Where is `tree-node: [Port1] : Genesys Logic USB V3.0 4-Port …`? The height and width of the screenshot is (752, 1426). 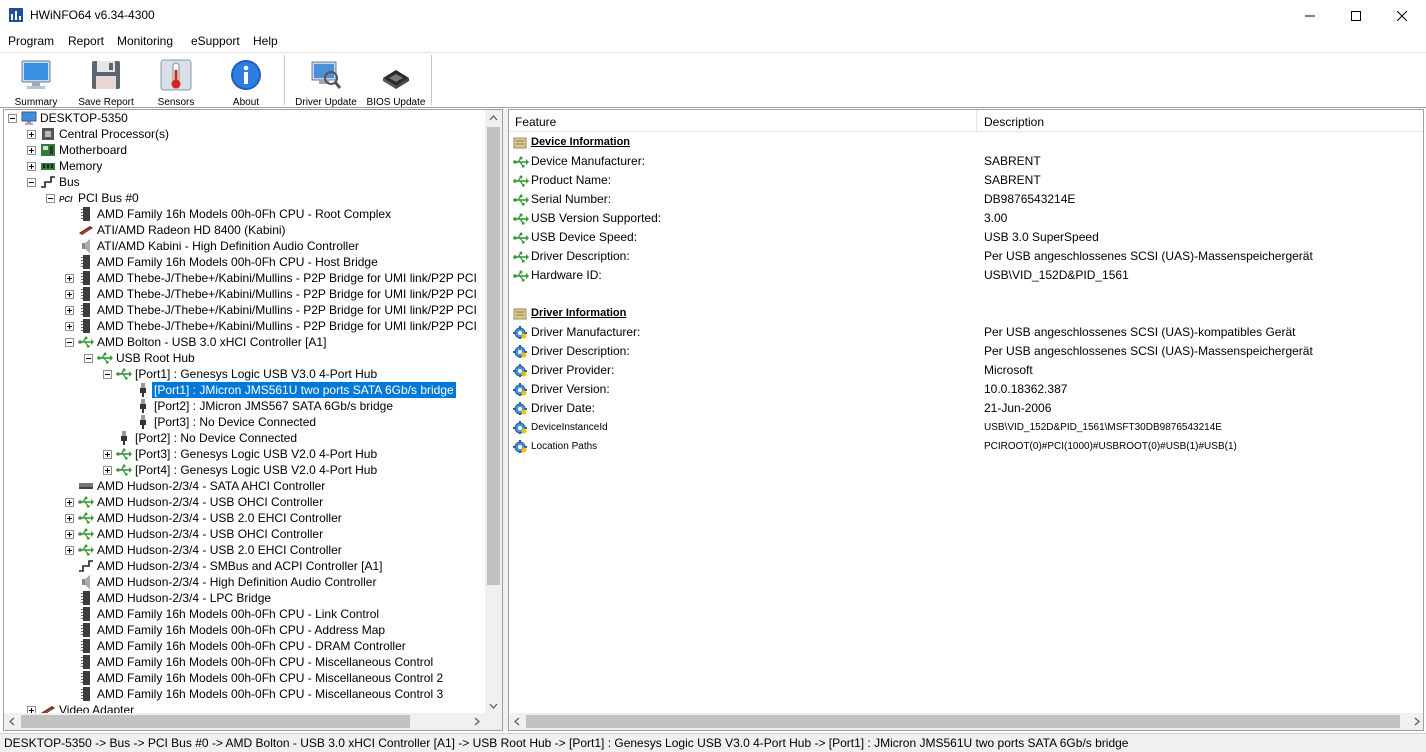
tree-node: [Port1] : Genesys Logic USB V3.0 4-Port … is located at coordinates (245, 374).